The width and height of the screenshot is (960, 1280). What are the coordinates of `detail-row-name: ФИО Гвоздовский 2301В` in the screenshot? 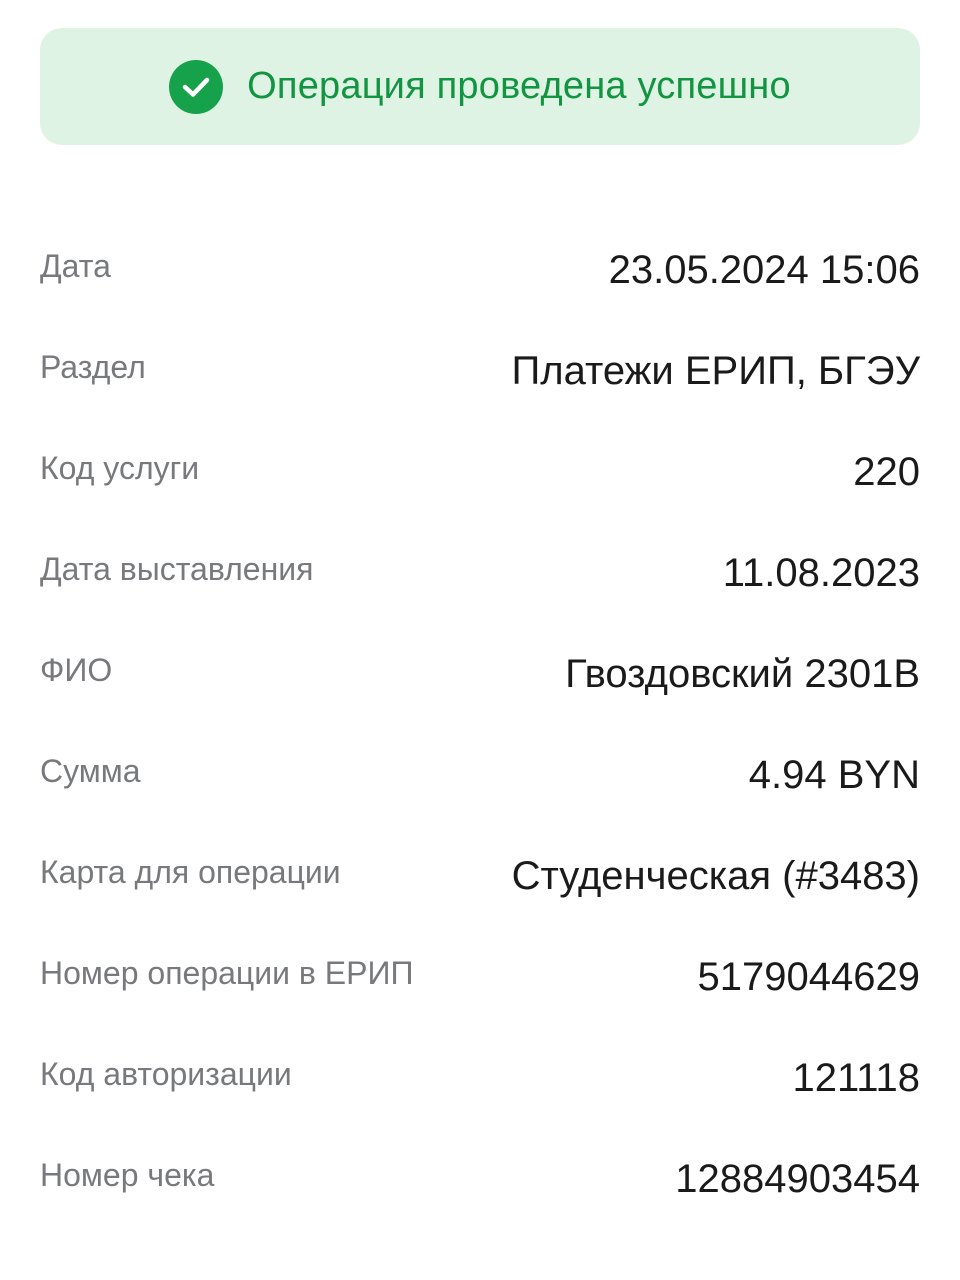 It's located at (480, 672).